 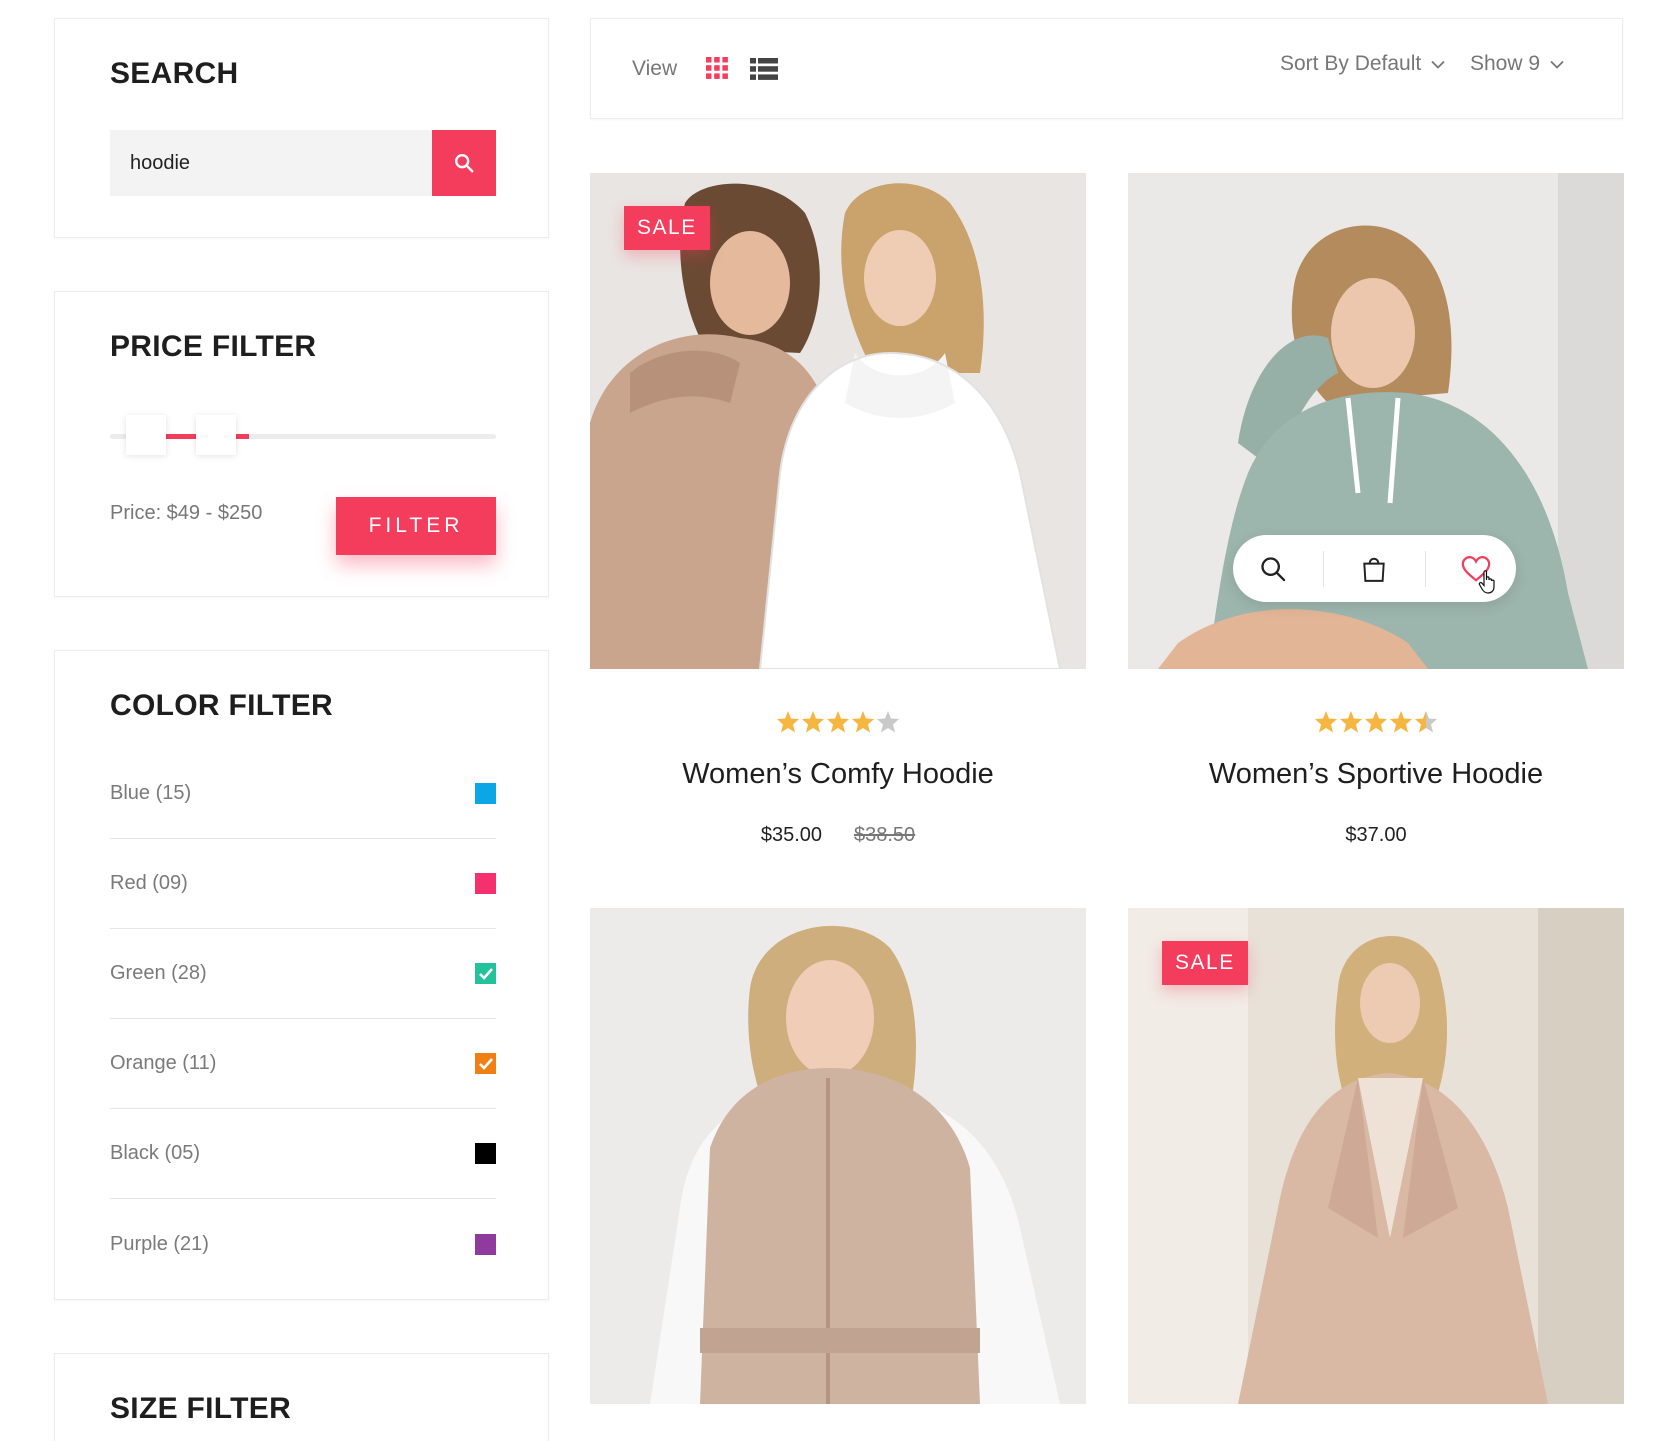 What do you see at coordinates (301, 444) in the screenshot?
I see `price-filter-panel: PRICE FILTER Price: $49 - $250 FILTER` at bounding box center [301, 444].